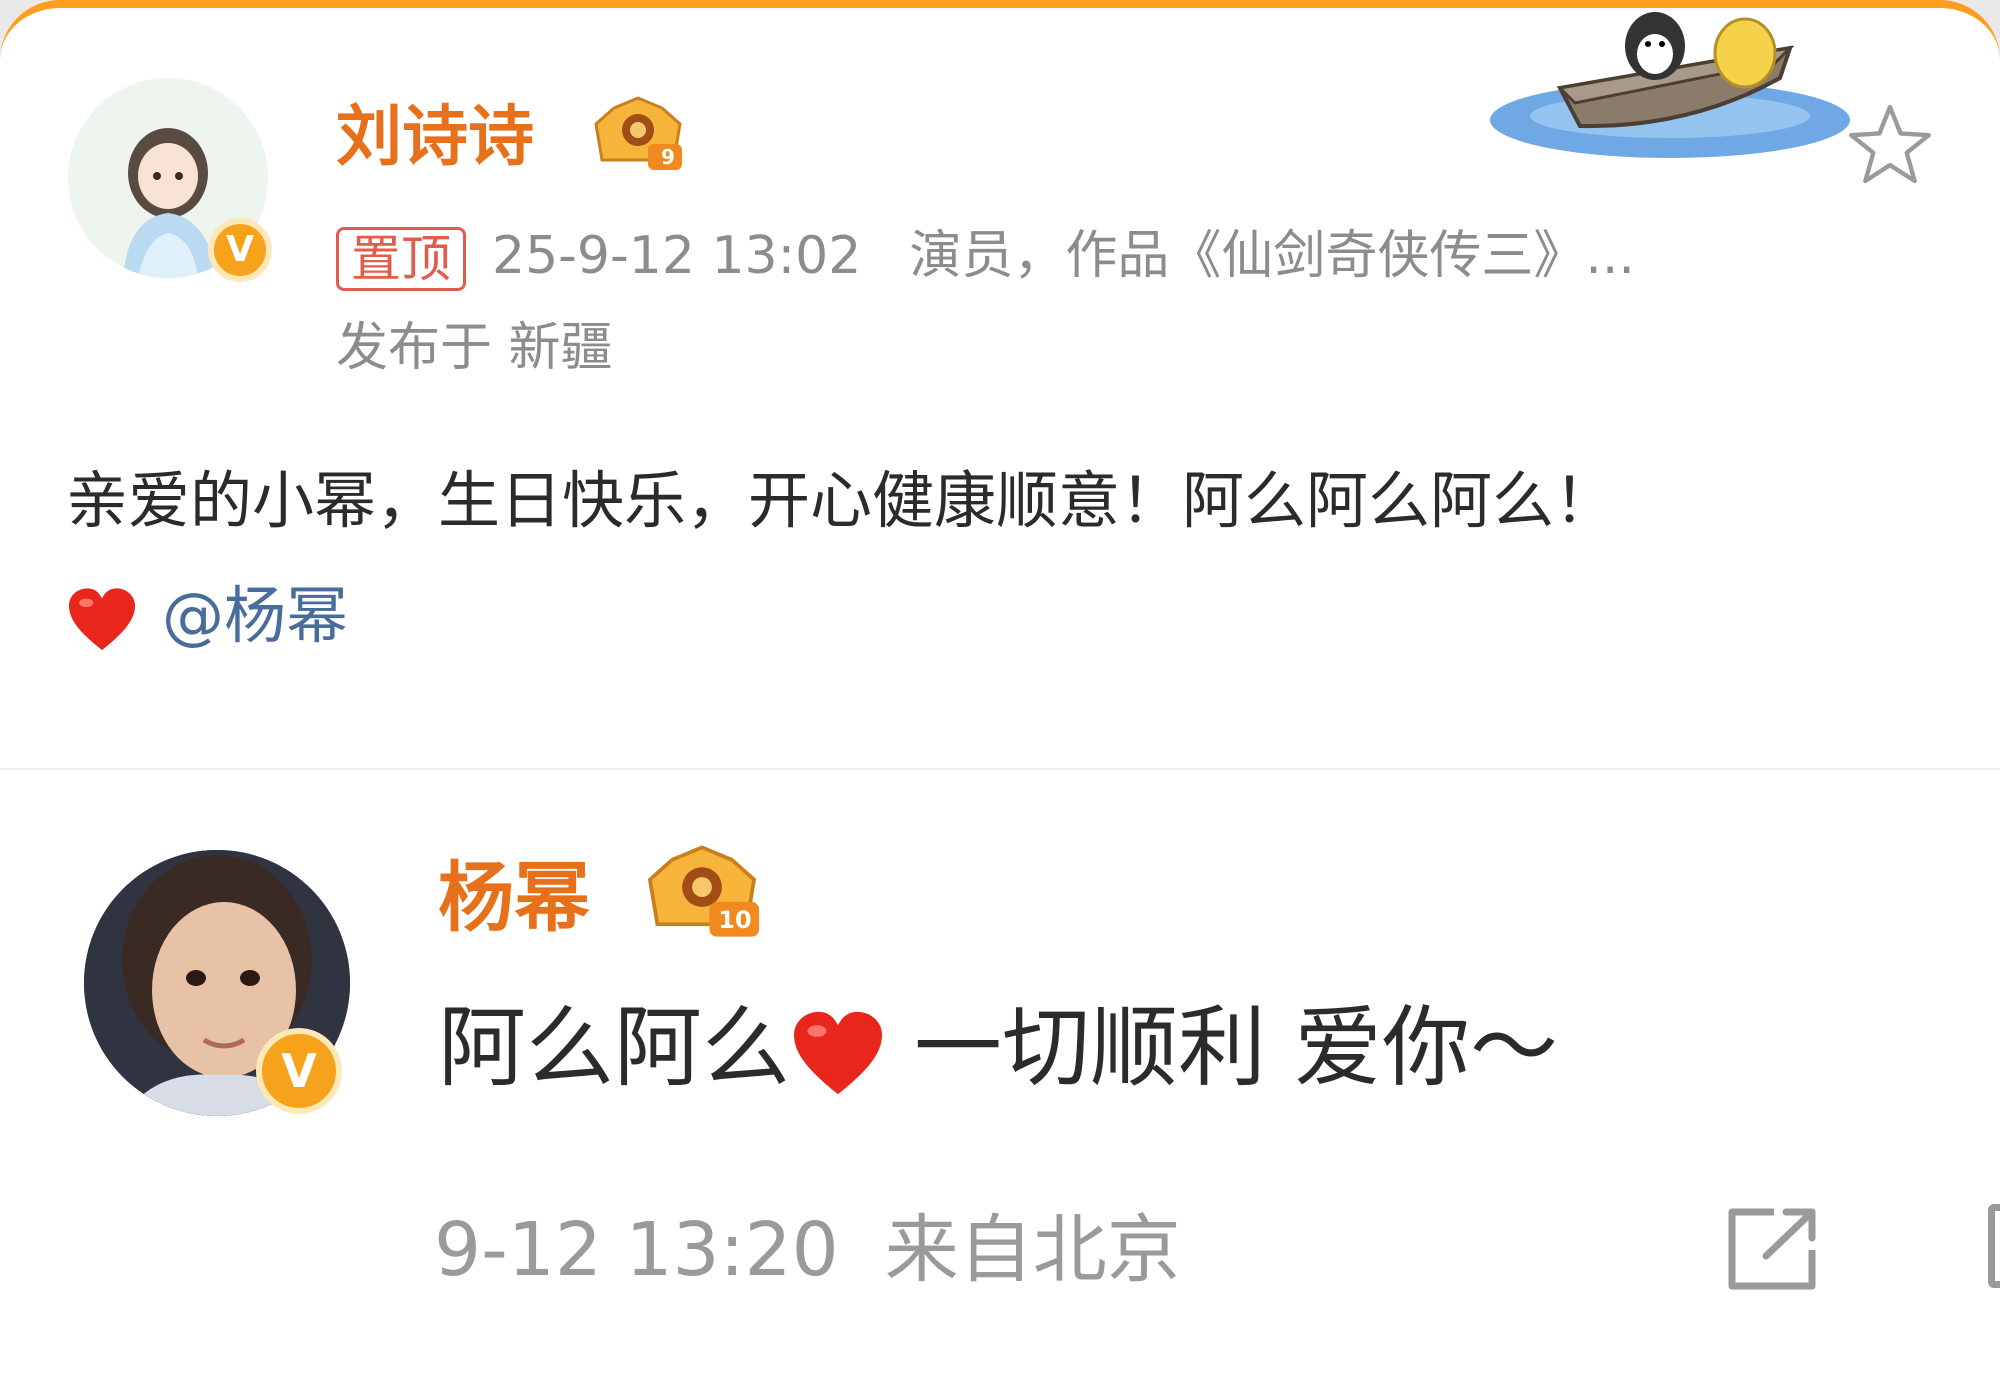 This screenshot has width=2000, height=1394. Describe the element at coordinates (1772, 1249) in the screenshot. I see `share-icon` at that location.